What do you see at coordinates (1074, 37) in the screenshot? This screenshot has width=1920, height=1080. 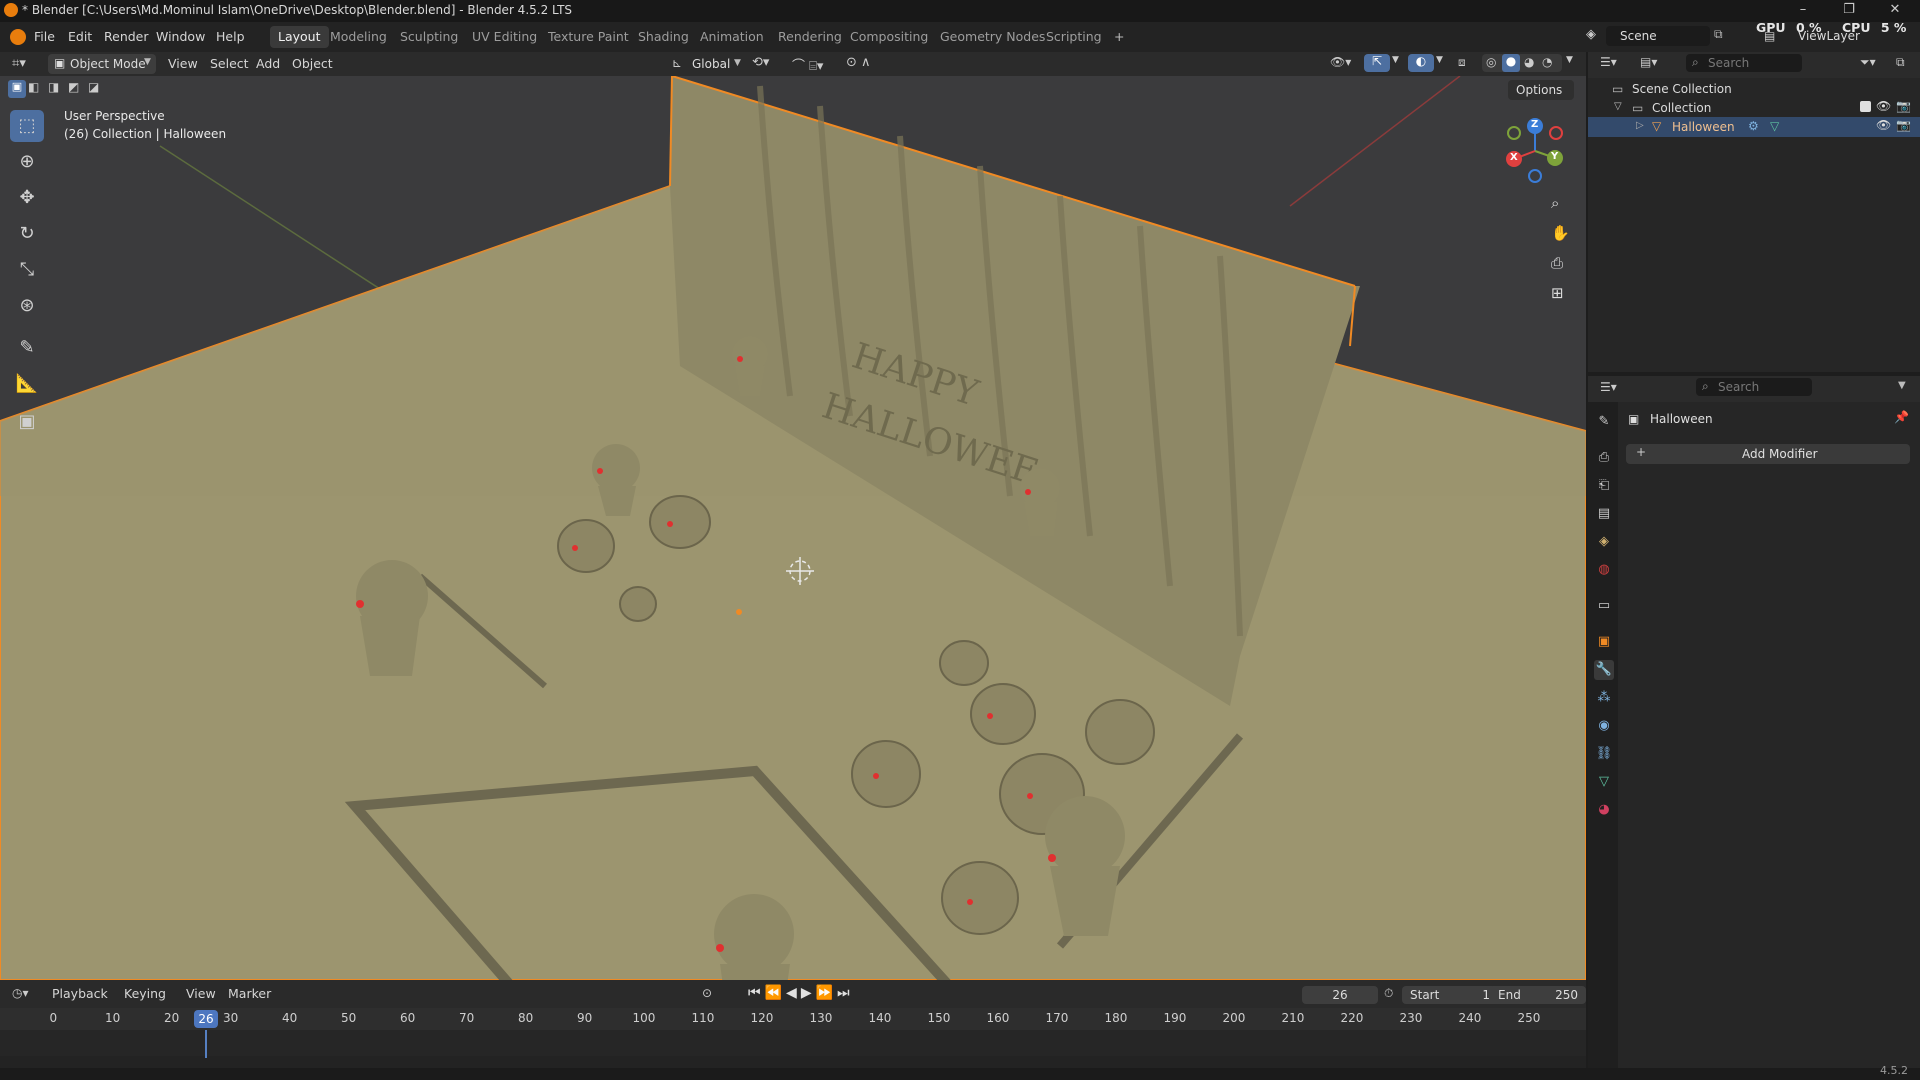 I see `tab-scripting: Scripting` at bounding box center [1074, 37].